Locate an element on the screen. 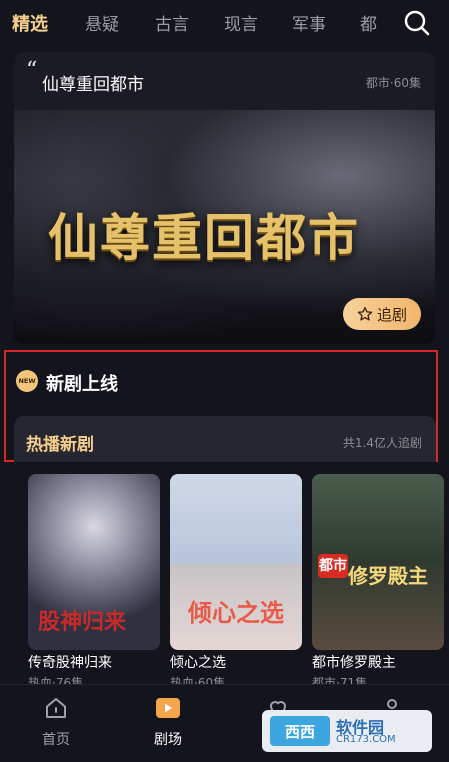  watermark-logo: 西西 is located at coordinates (300, 731).